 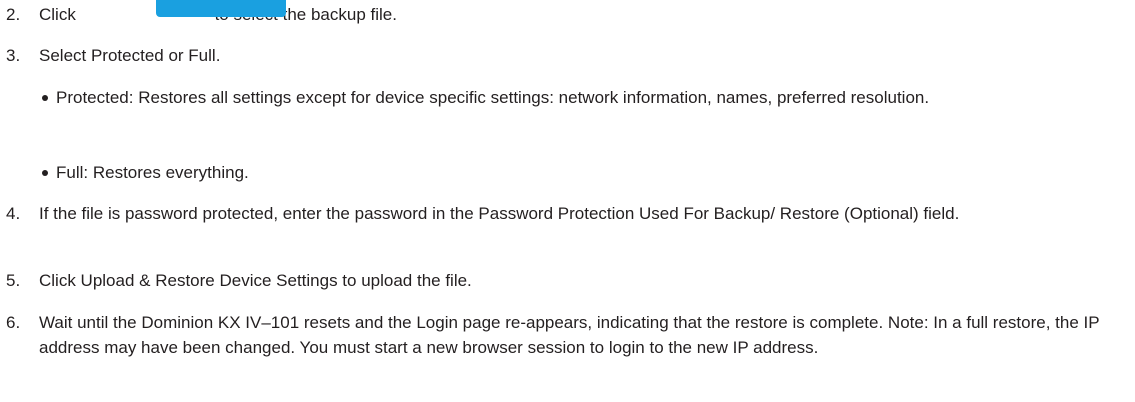 What do you see at coordinates (13, 55) in the screenshot?
I see `step-number: 3.` at bounding box center [13, 55].